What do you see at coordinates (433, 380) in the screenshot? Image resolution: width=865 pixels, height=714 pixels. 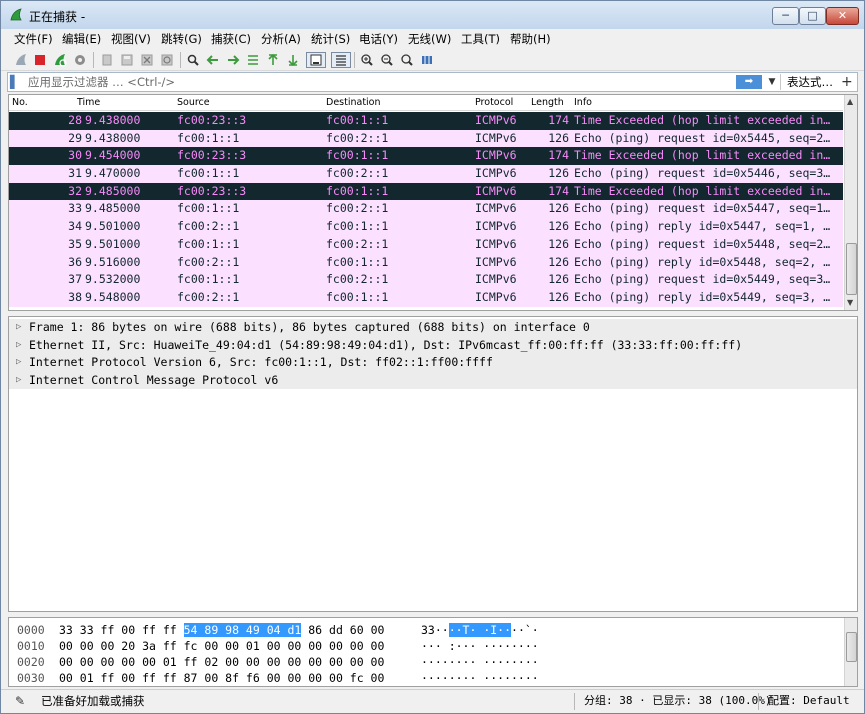 I see `detail-icmpv6: ▷ Internet Control Message Protocol v6` at bounding box center [433, 380].